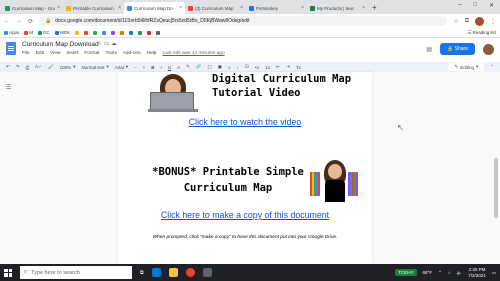 The image size is (500, 281). Describe the element at coordinates (449, 272) in the screenshot. I see `network-icon: ⌂` at that location.